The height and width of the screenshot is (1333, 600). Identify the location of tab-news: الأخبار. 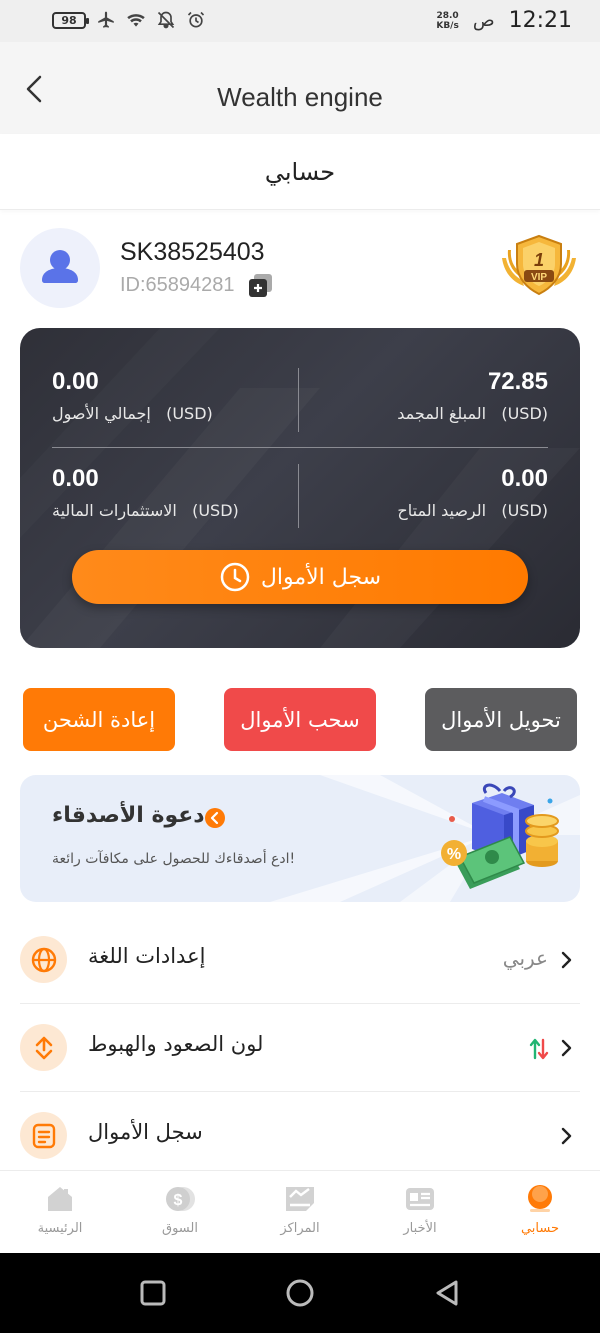
(420, 1212).